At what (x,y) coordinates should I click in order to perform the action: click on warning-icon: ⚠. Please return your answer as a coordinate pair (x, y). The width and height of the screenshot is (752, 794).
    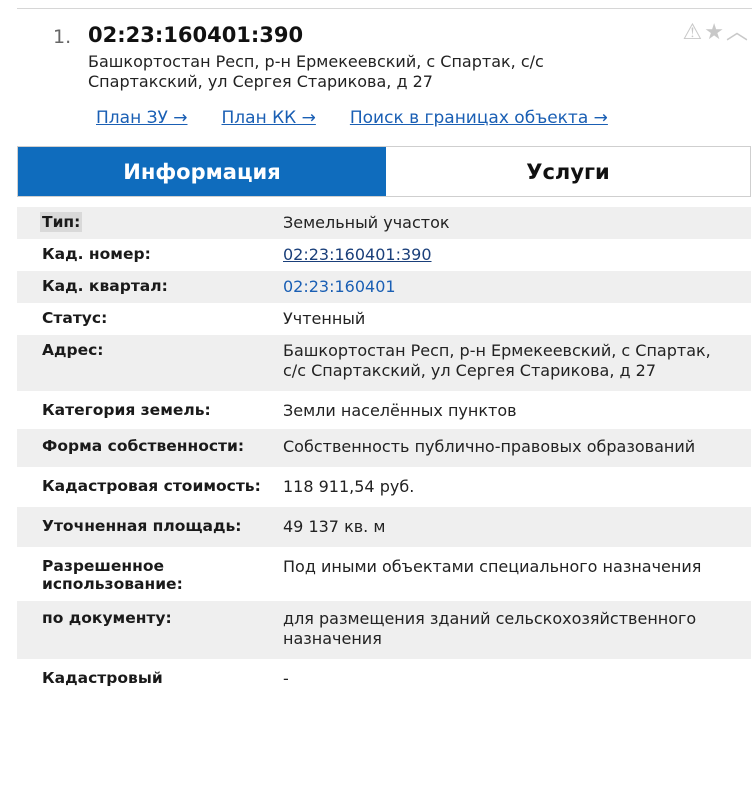
    Looking at the image, I should click on (693, 33).